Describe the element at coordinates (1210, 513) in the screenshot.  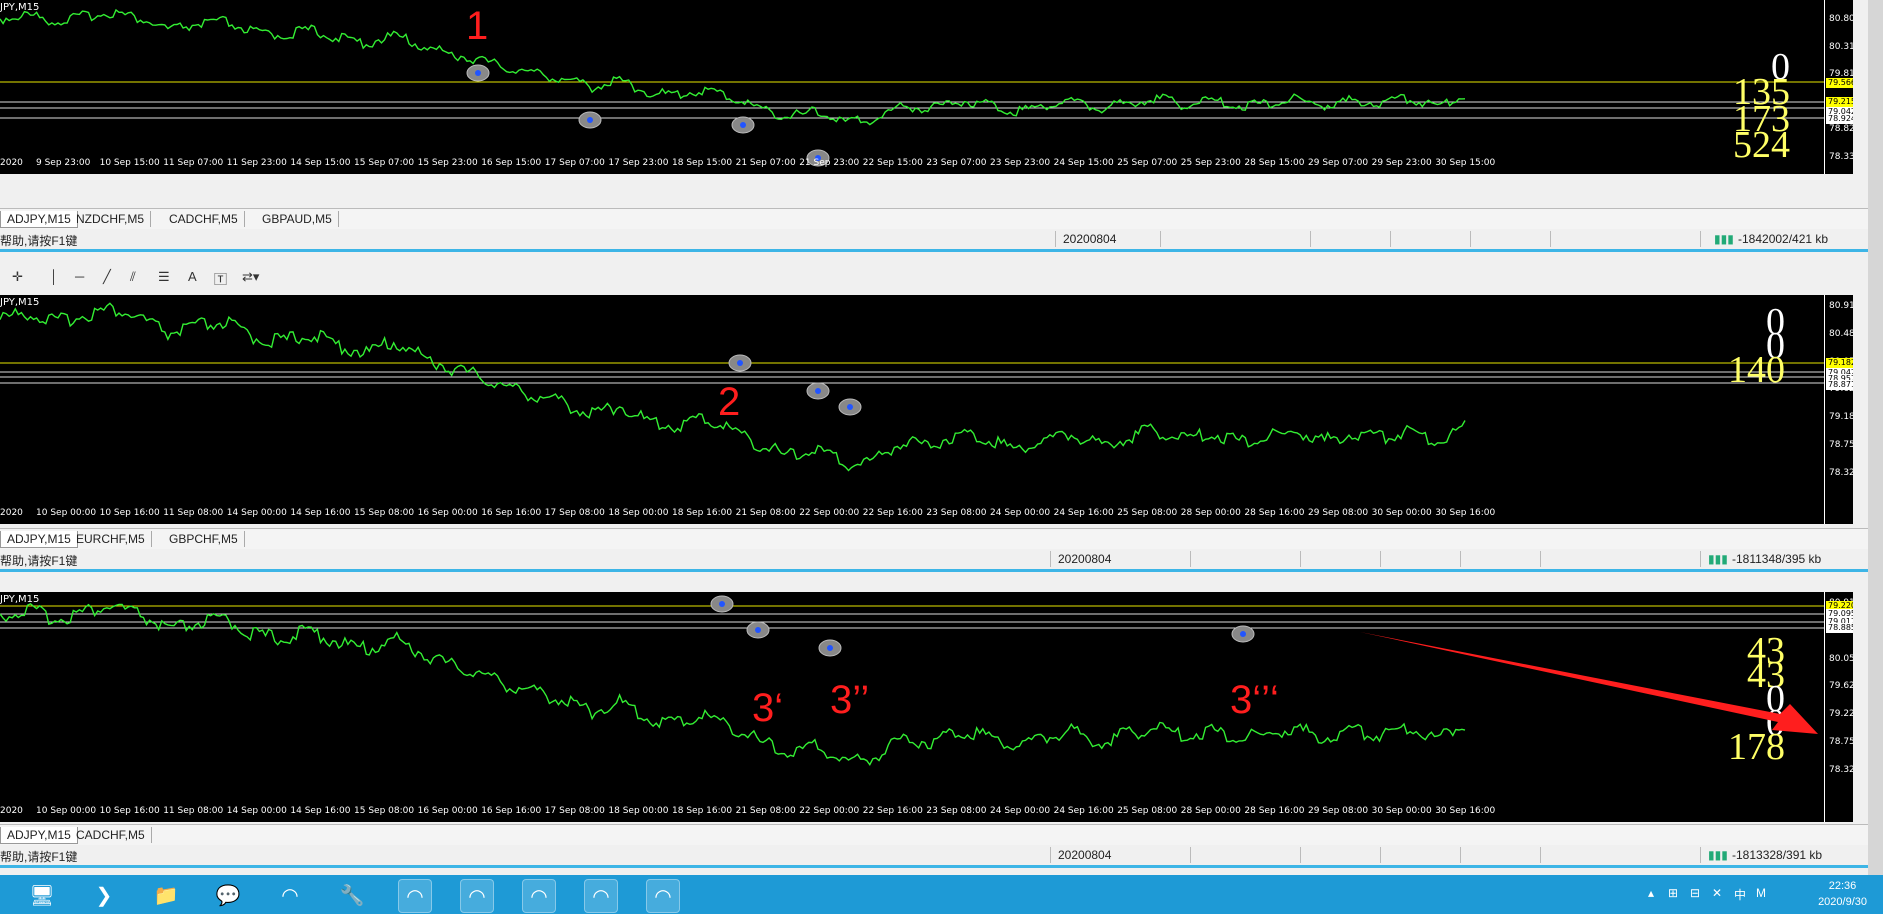
I see `time-tick: 28 Sep 00:00` at that location.